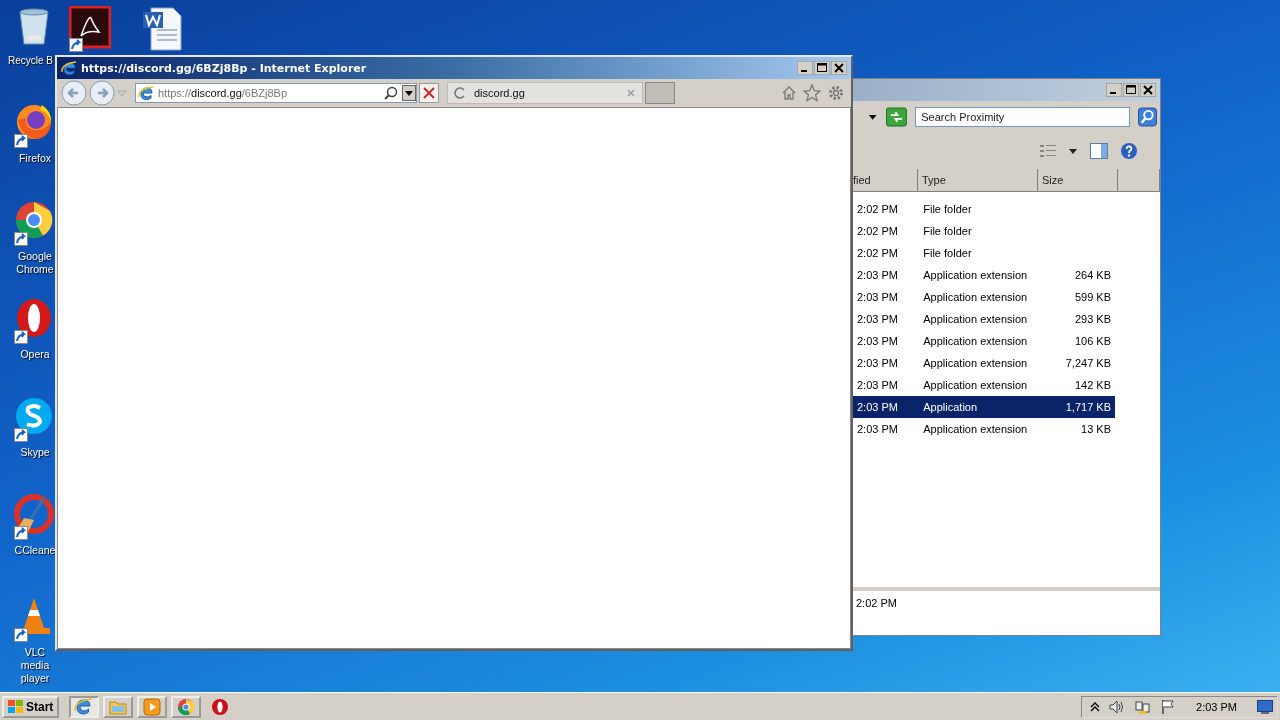 This screenshot has width=1280, height=720. What do you see at coordinates (1023, 117) in the screenshot?
I see `search-field: Search Proximity` at bounding box center [1023, 117].